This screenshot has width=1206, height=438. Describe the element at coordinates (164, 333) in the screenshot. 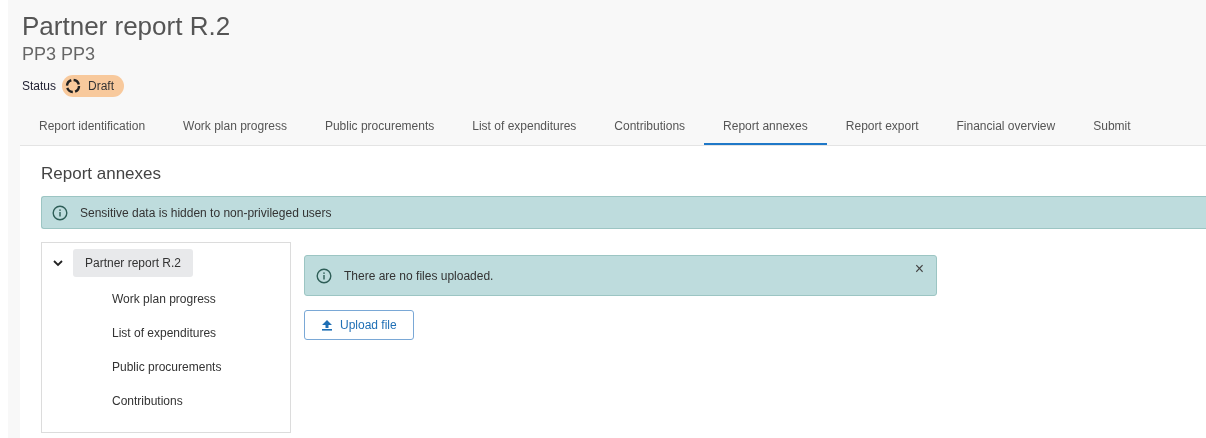

I see `tree-item: List of expenditures` at that location.